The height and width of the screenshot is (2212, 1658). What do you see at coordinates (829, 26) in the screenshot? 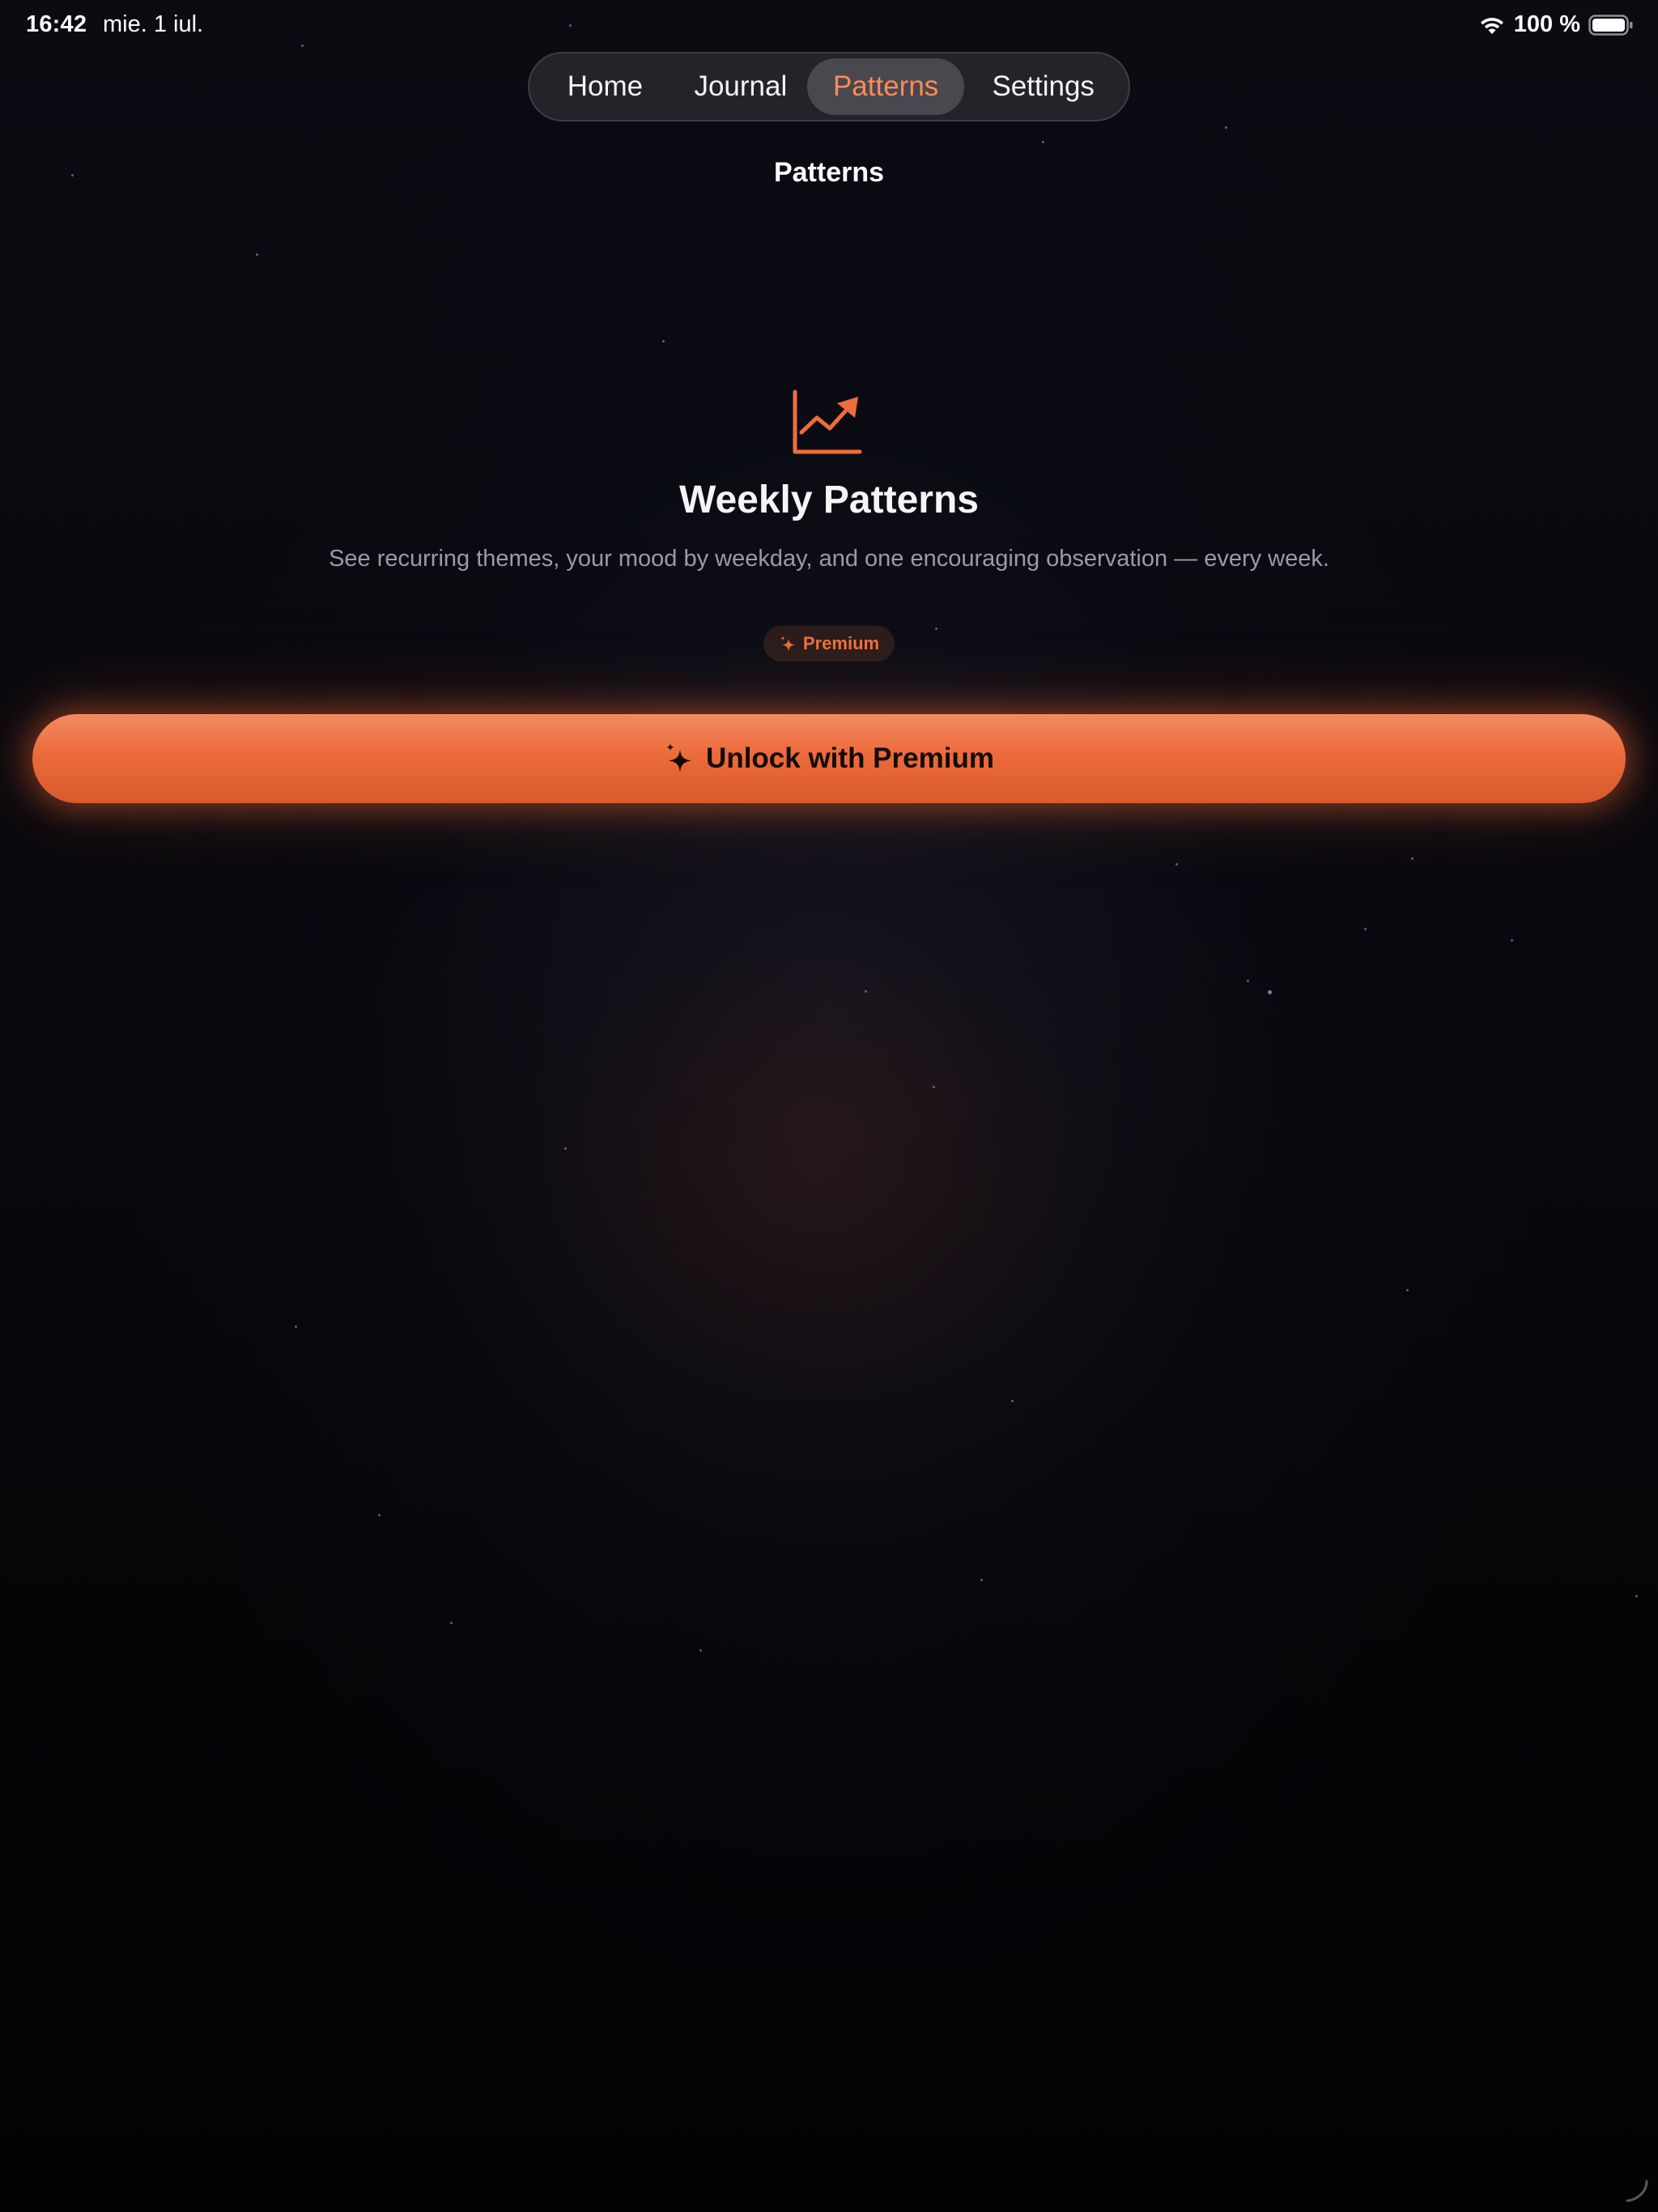
I see `status-bar: 16:42 mie. 1 iul. 100 %` at bounding box center [829, 26].